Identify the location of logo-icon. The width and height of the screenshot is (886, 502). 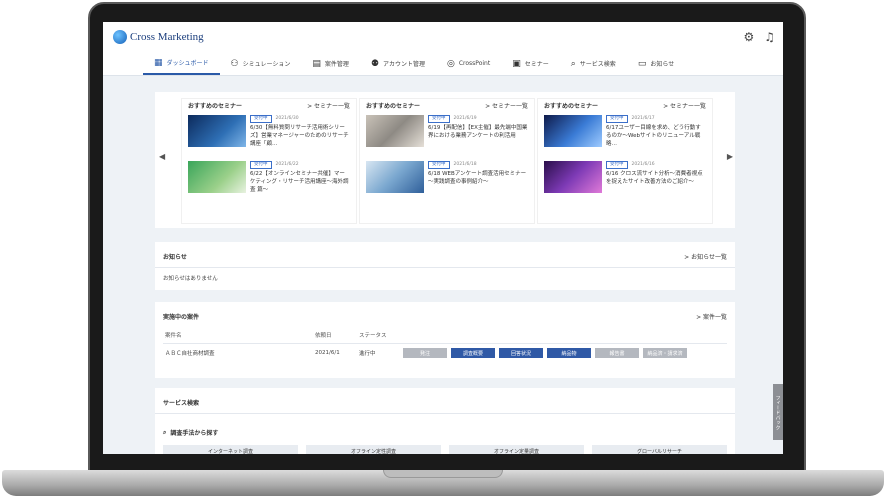
(120, 37).